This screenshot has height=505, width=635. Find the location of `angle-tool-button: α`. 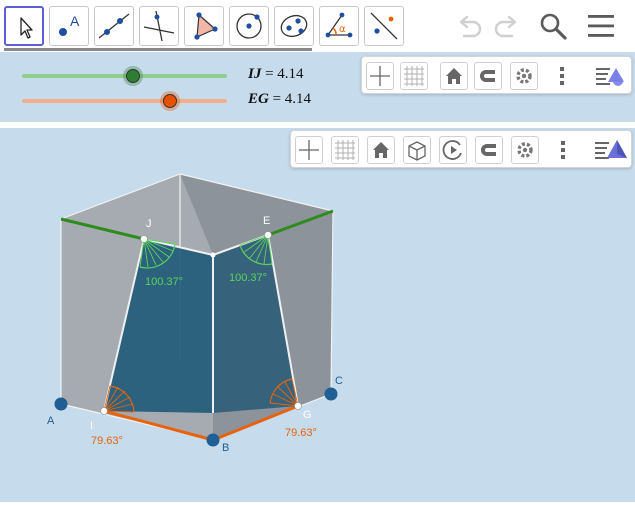

angle-tool-button: α is located at coordinates (339, 26).